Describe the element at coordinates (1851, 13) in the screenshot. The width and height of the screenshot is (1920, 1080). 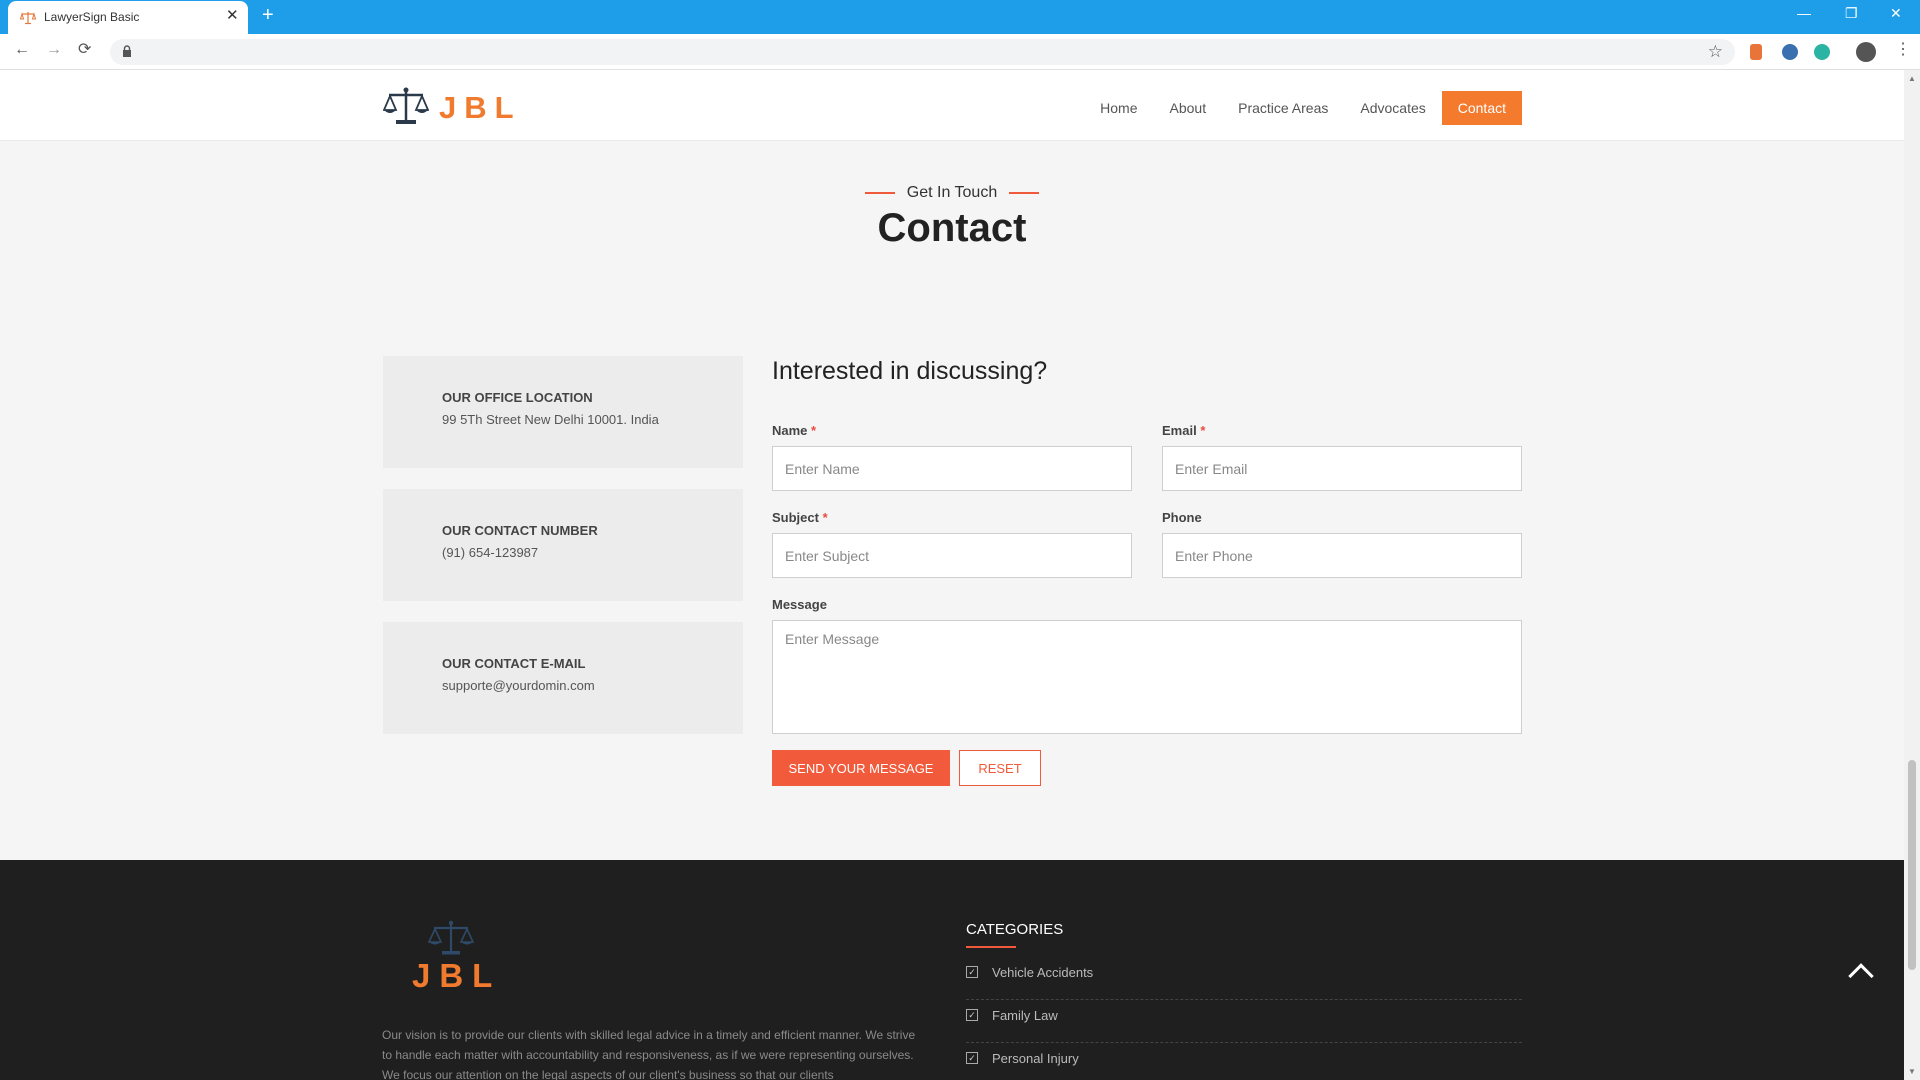
I see `restore-icon: ❐` at that location.